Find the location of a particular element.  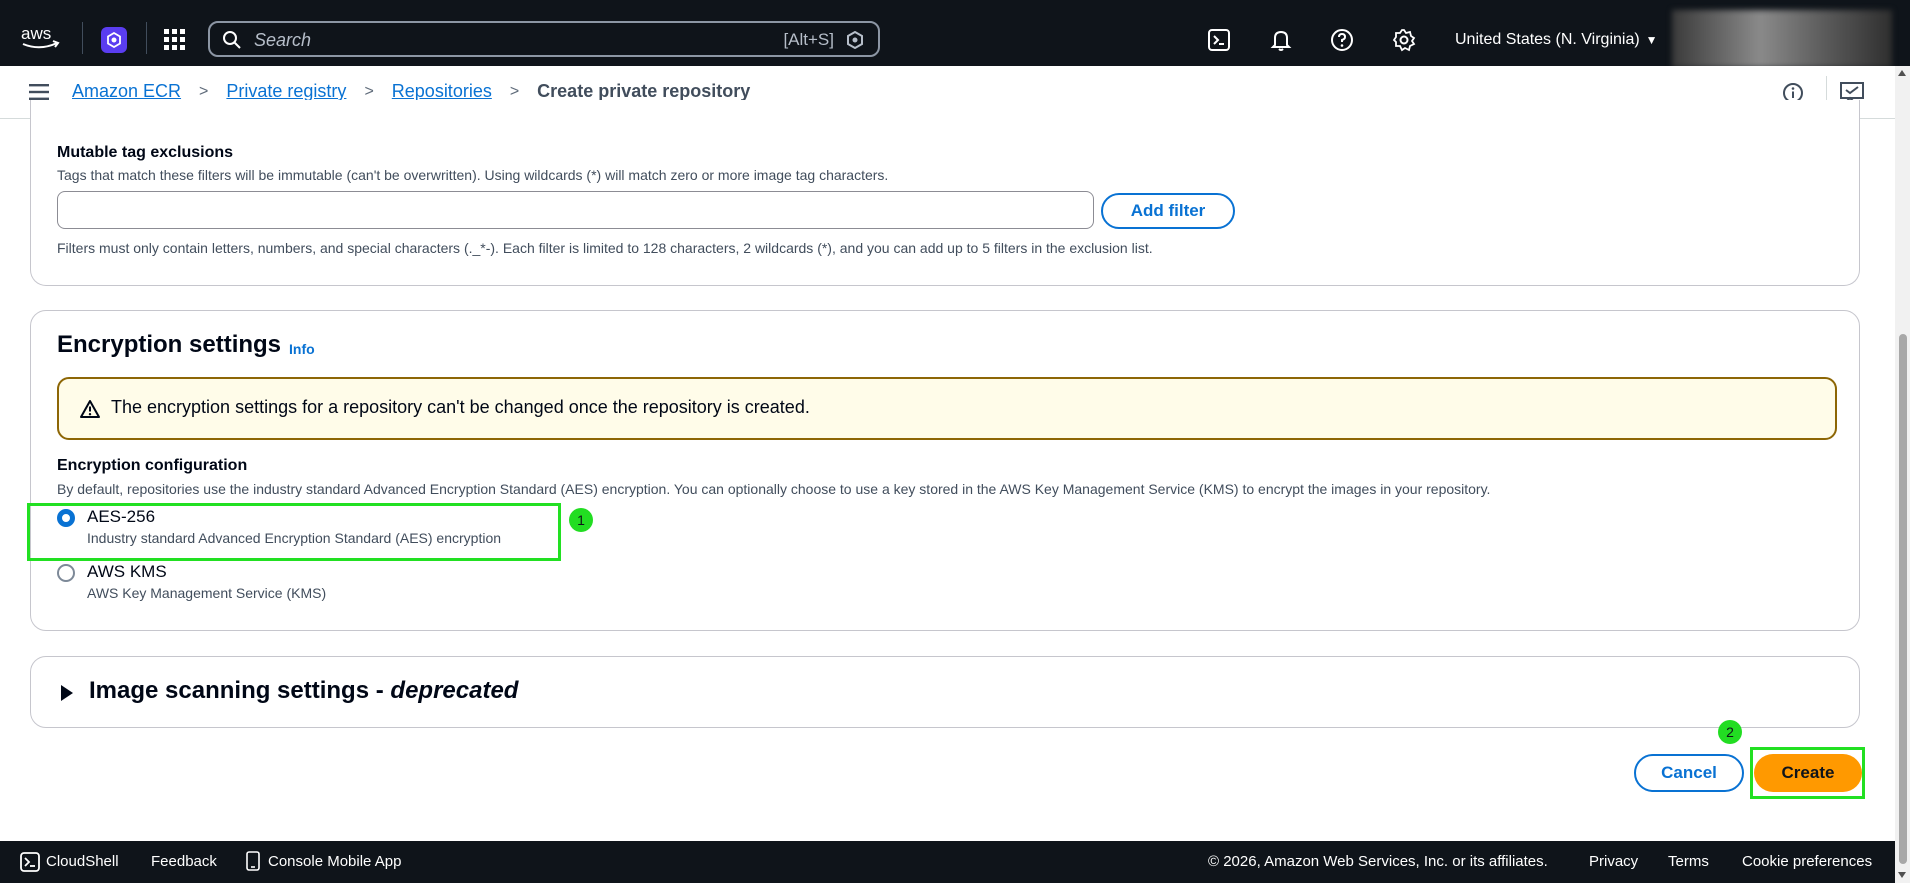

account-menu-blurred is located at coordinates (1782, 39).